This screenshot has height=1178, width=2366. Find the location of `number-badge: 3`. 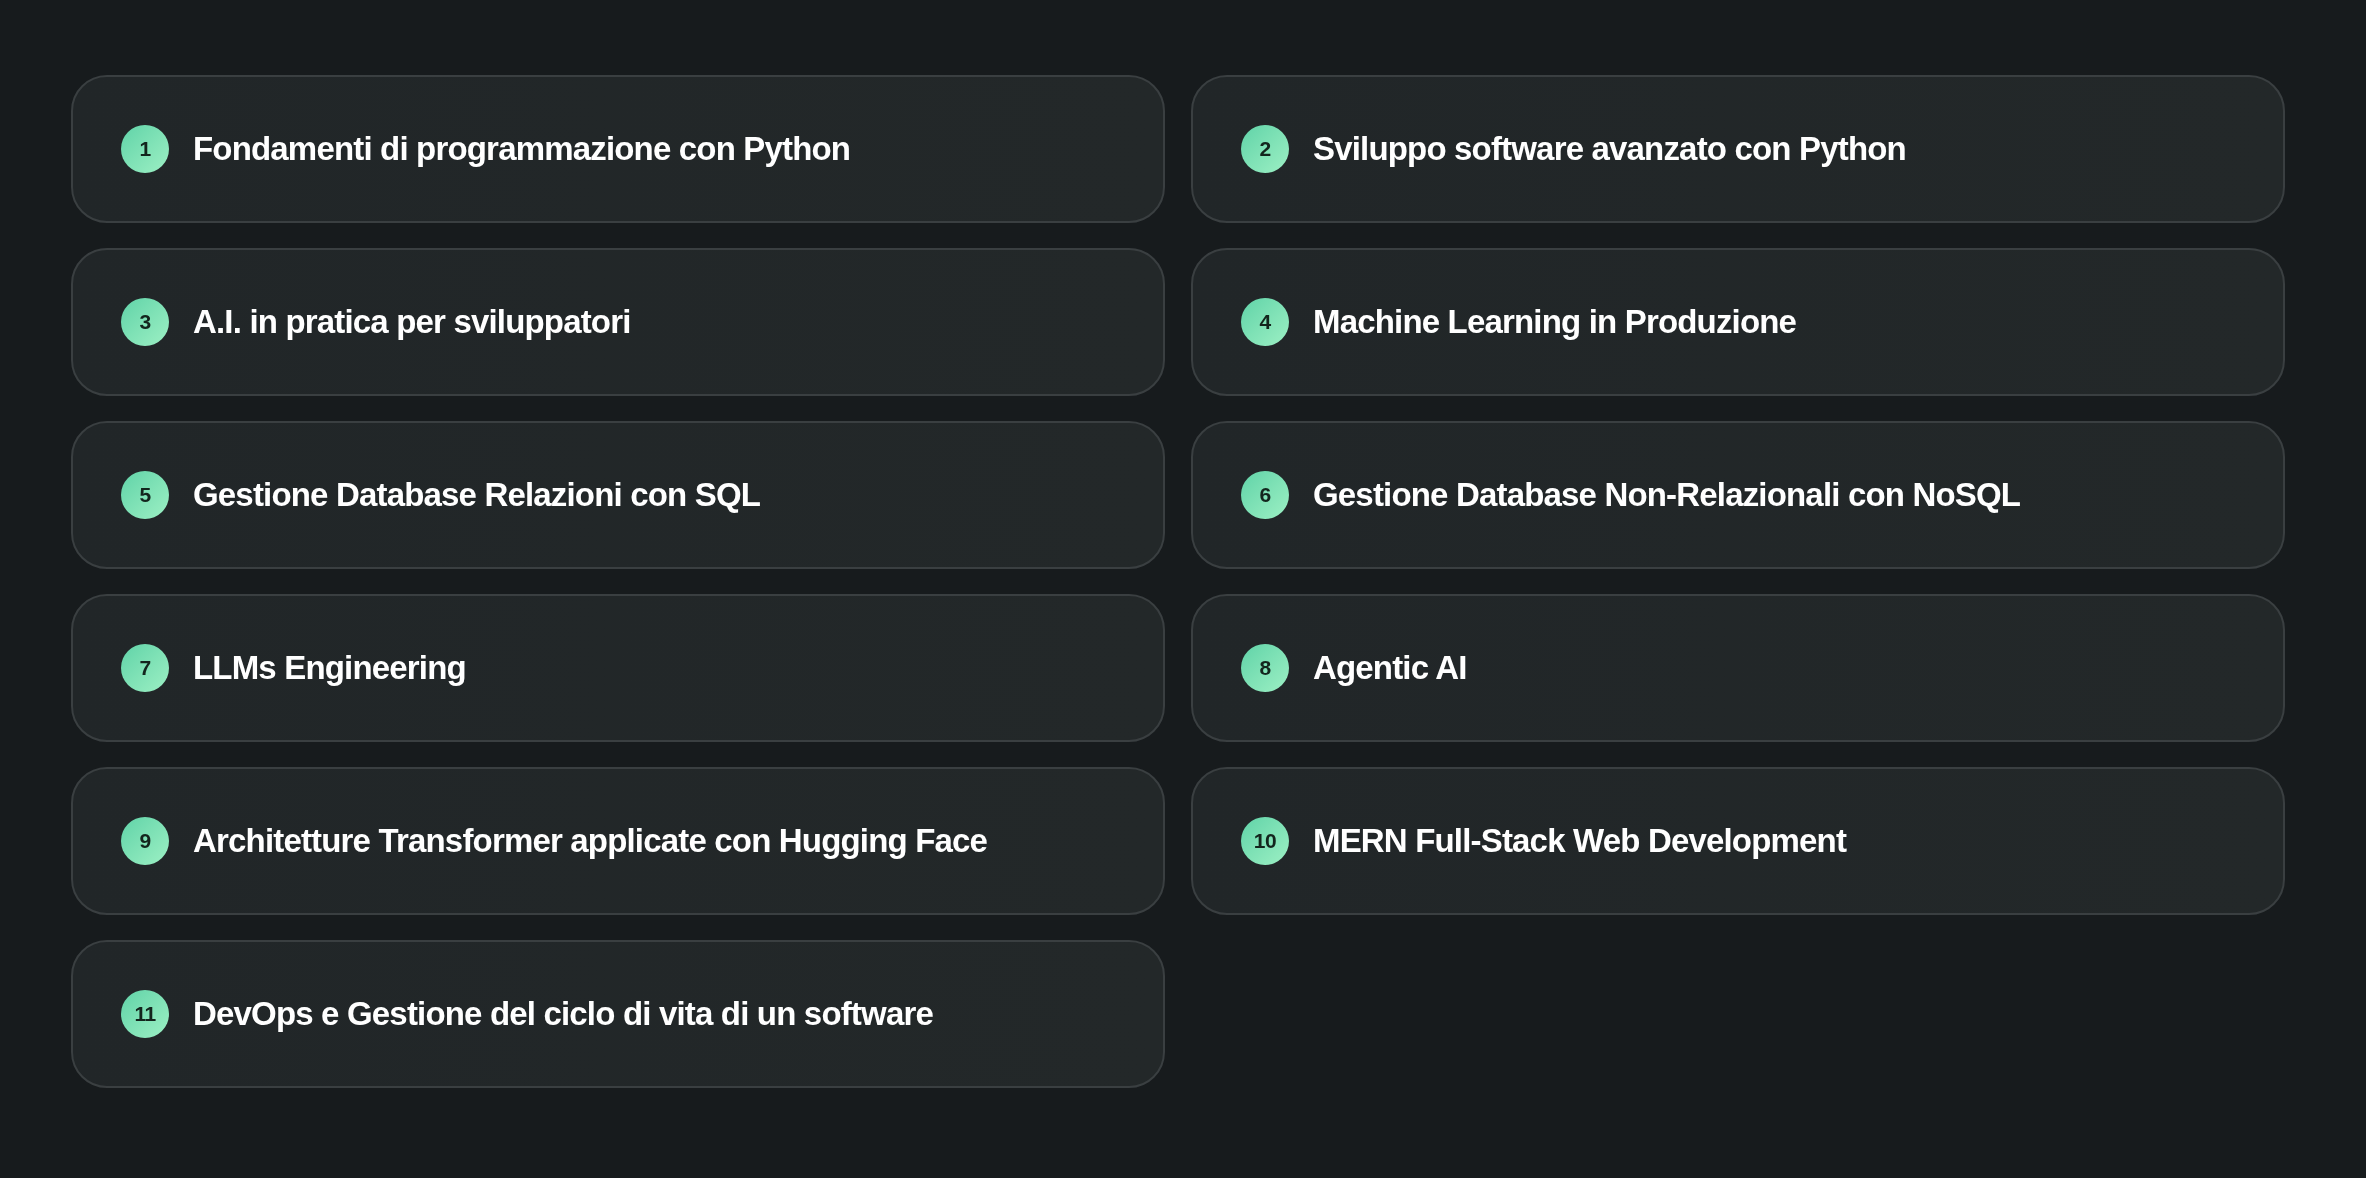

number-badge: 3 is located at coordinates (145, 322).